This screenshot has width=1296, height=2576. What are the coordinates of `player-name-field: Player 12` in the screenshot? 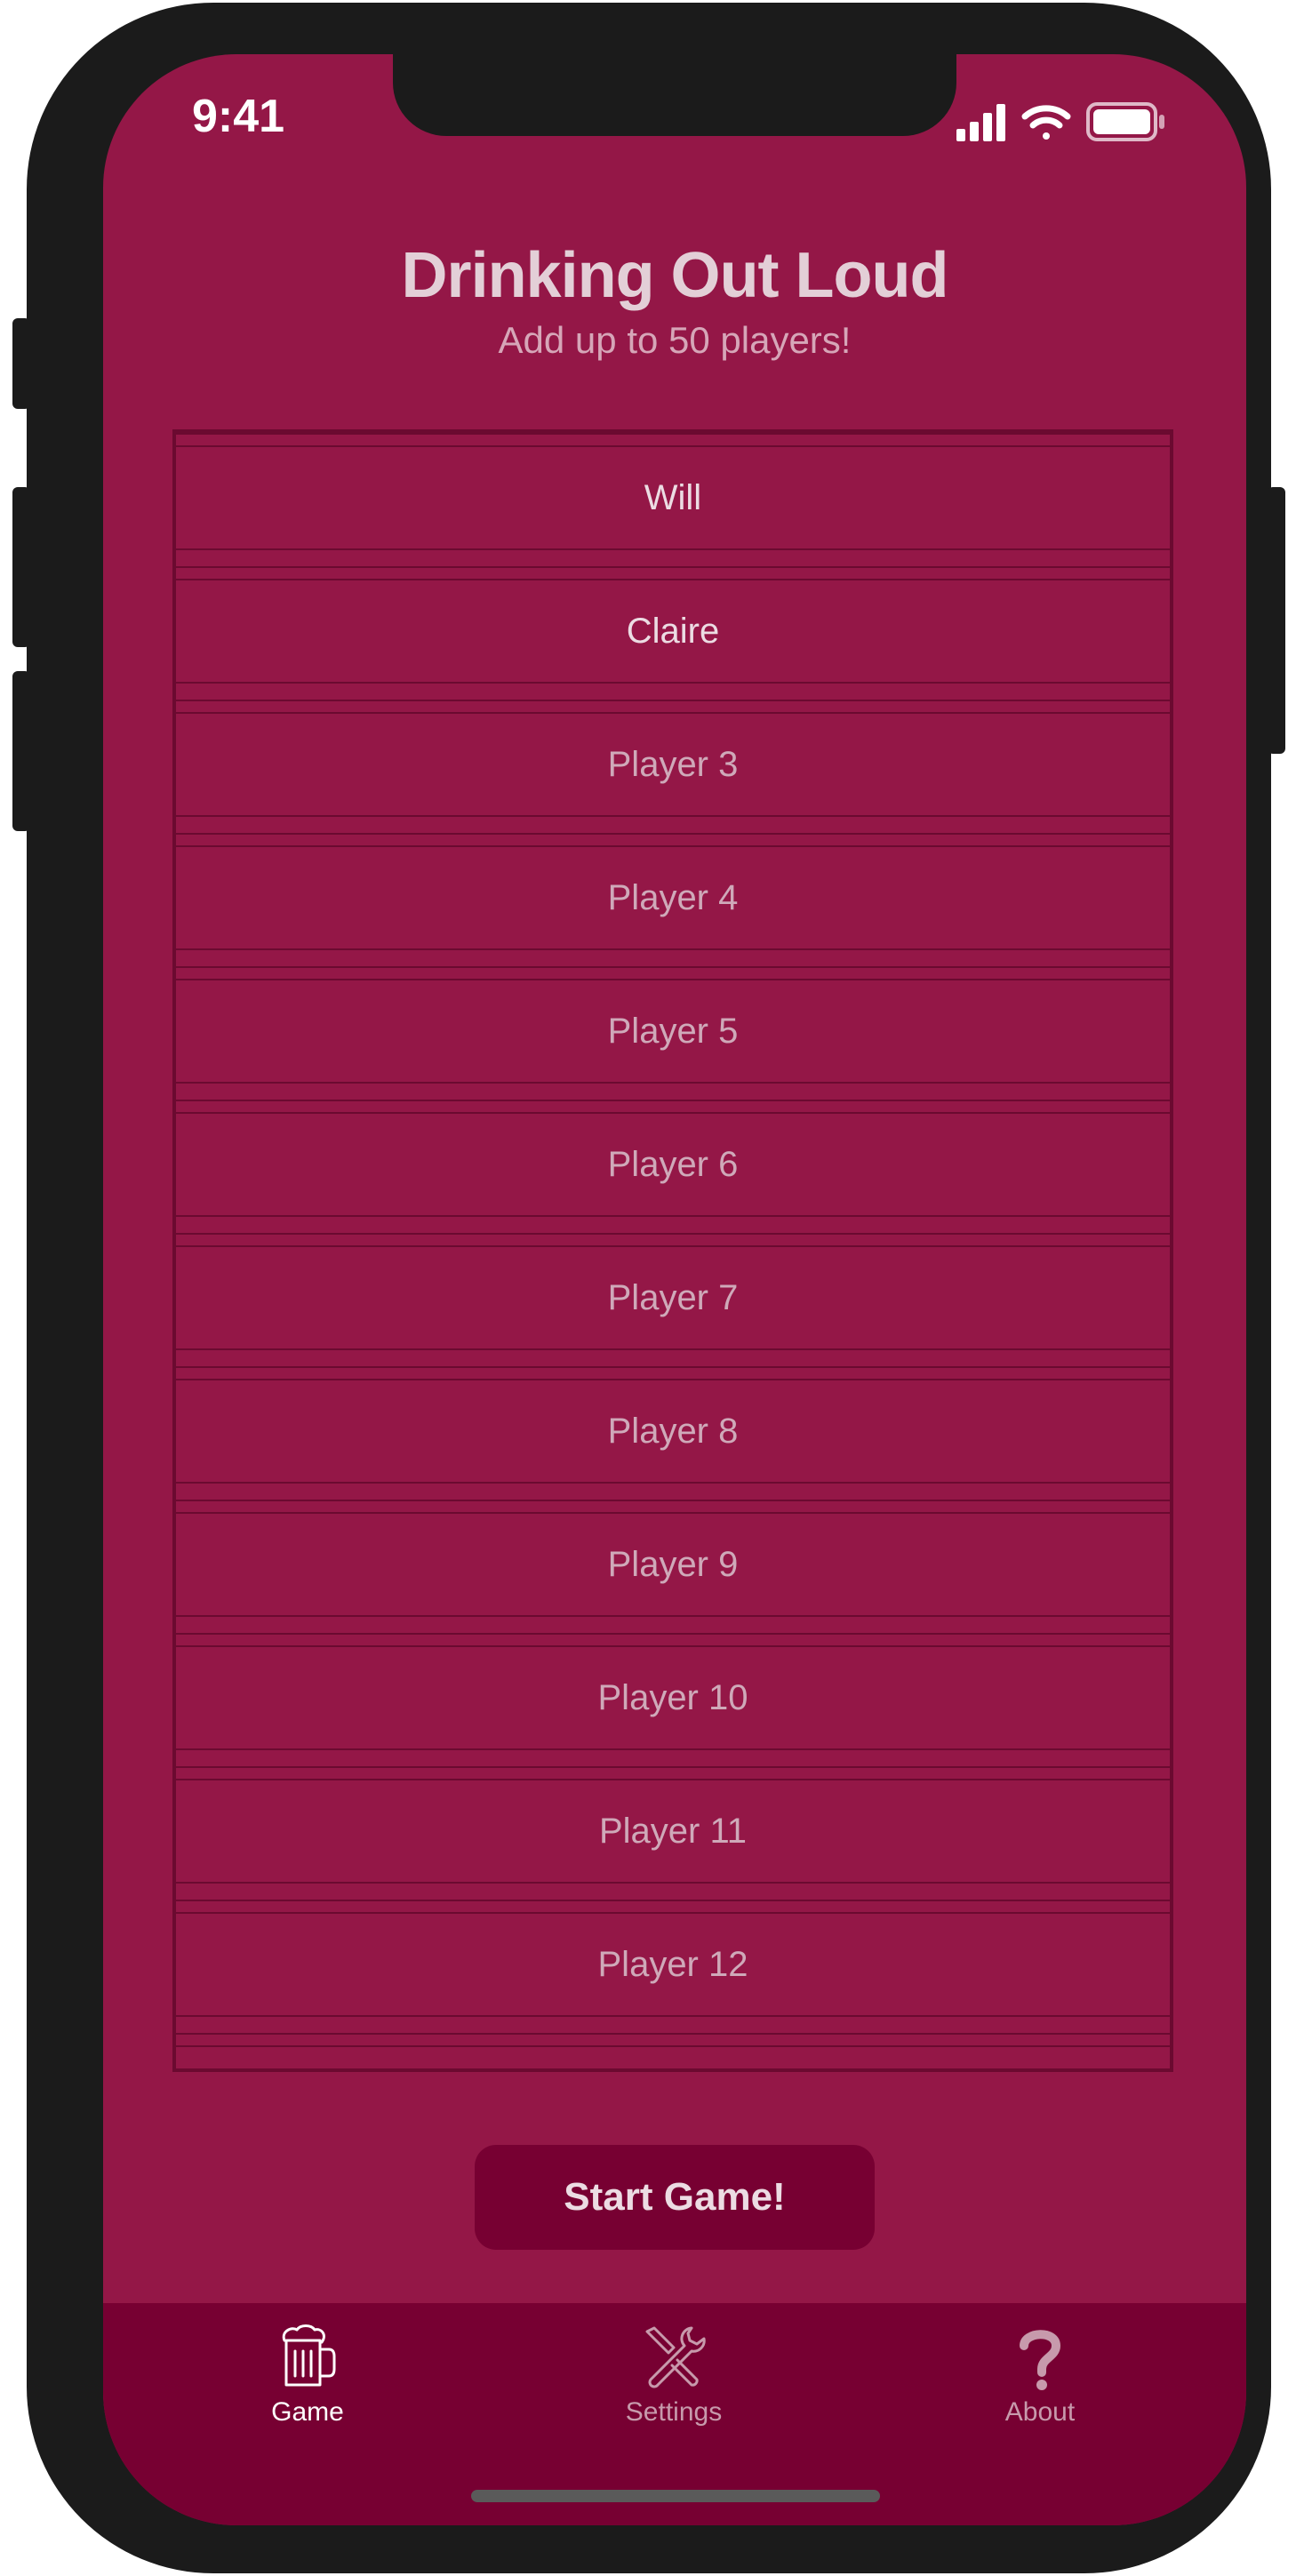 It's located at (673, 1964).